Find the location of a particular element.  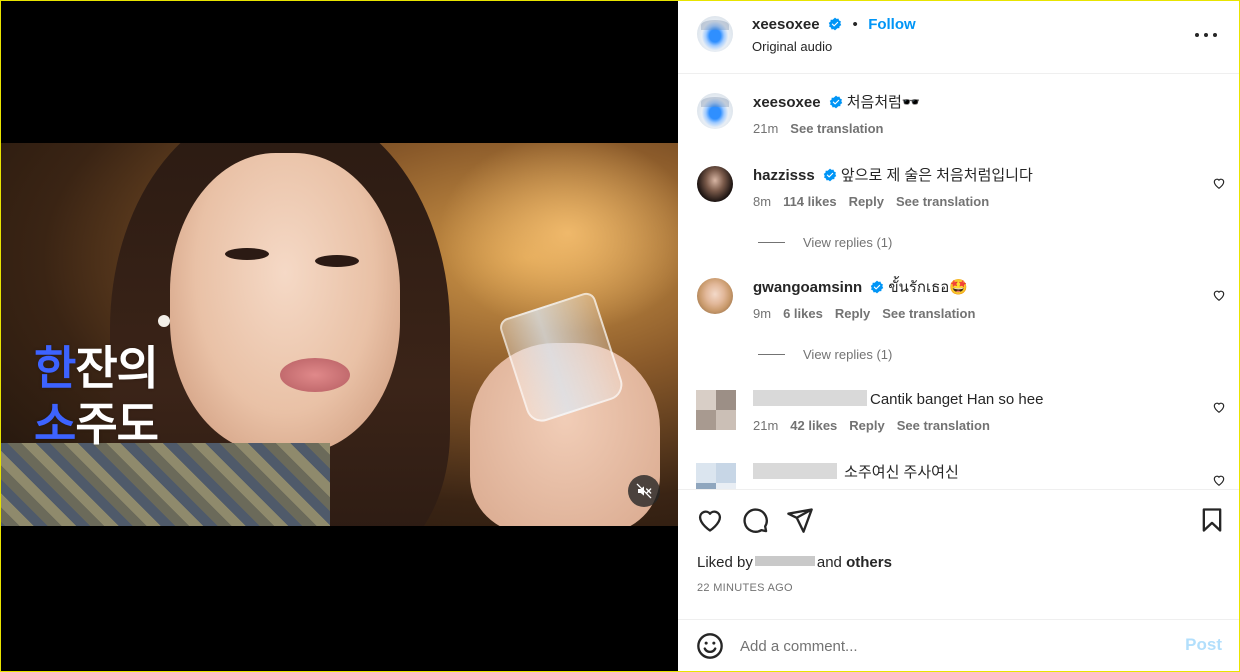

comment-composer: Post is located at coordinates (959, 645).